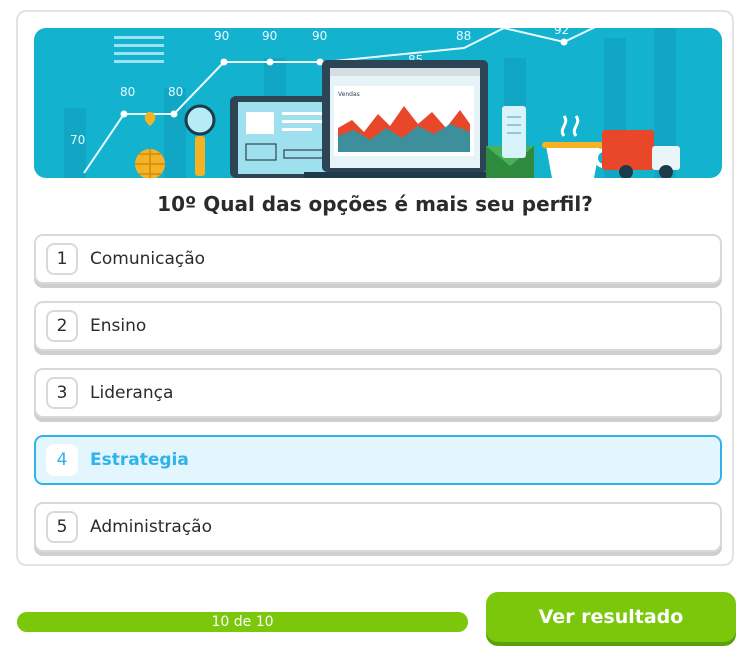 Image resolution: width=751 pixels, height=652 pixels. What do you see at coordinates (200, 140) in the screenshot?
I see `magnifier-icon` at bounding box center [200, 140].